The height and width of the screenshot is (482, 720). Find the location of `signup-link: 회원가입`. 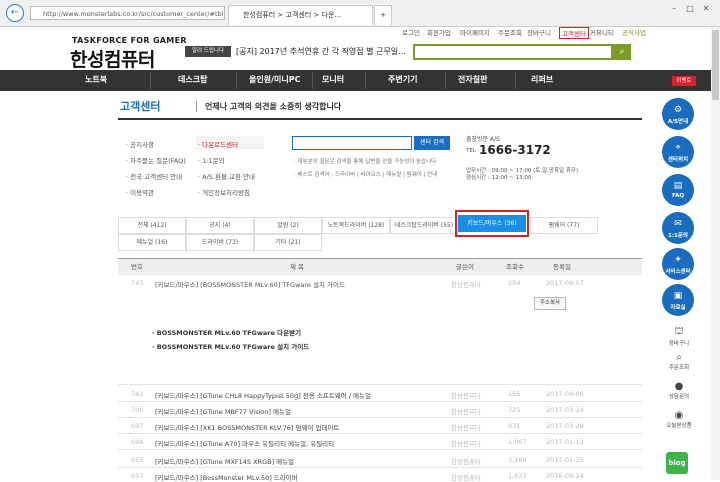

signup-link: 회원가입 is located at coordinates (439, 32).